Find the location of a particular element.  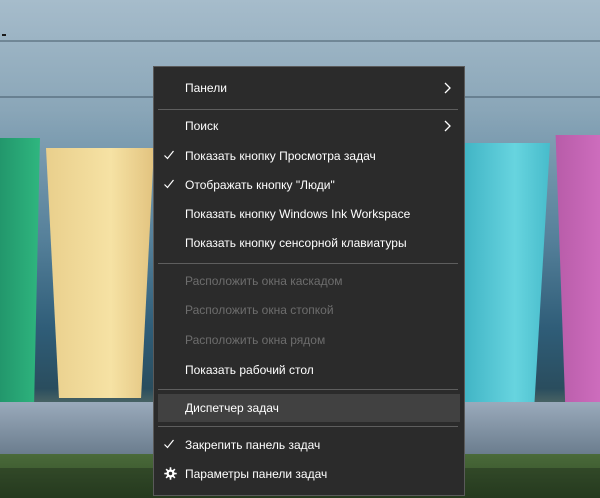

menu-item-label: Панели is located at coordinates (206, 88).